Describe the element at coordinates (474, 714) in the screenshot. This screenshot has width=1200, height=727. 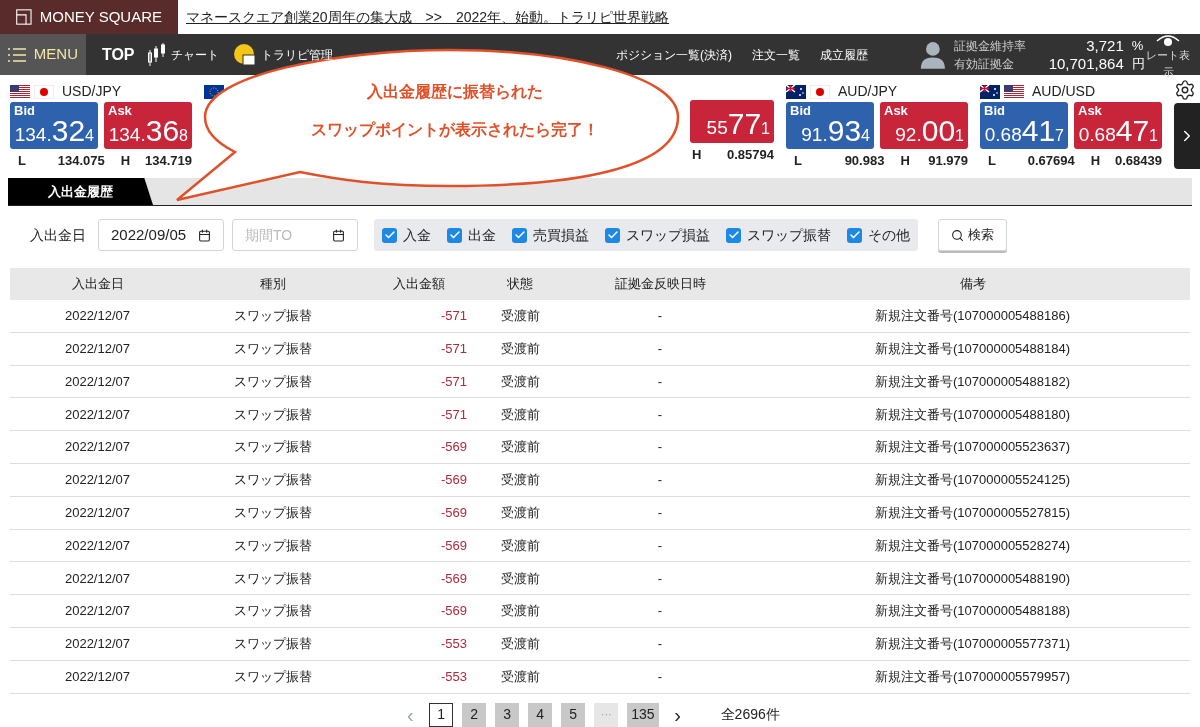
I see `page-button: 2` at that location.